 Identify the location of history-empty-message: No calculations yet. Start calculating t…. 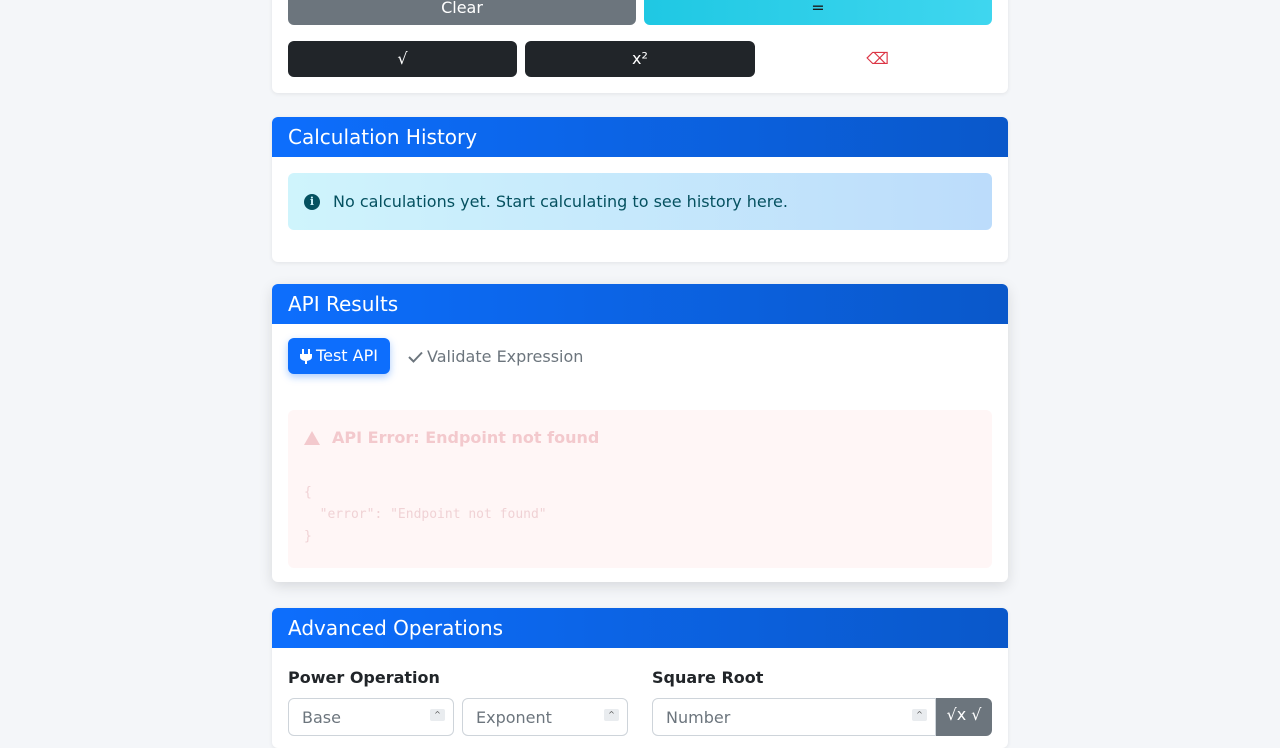
(560, 201).